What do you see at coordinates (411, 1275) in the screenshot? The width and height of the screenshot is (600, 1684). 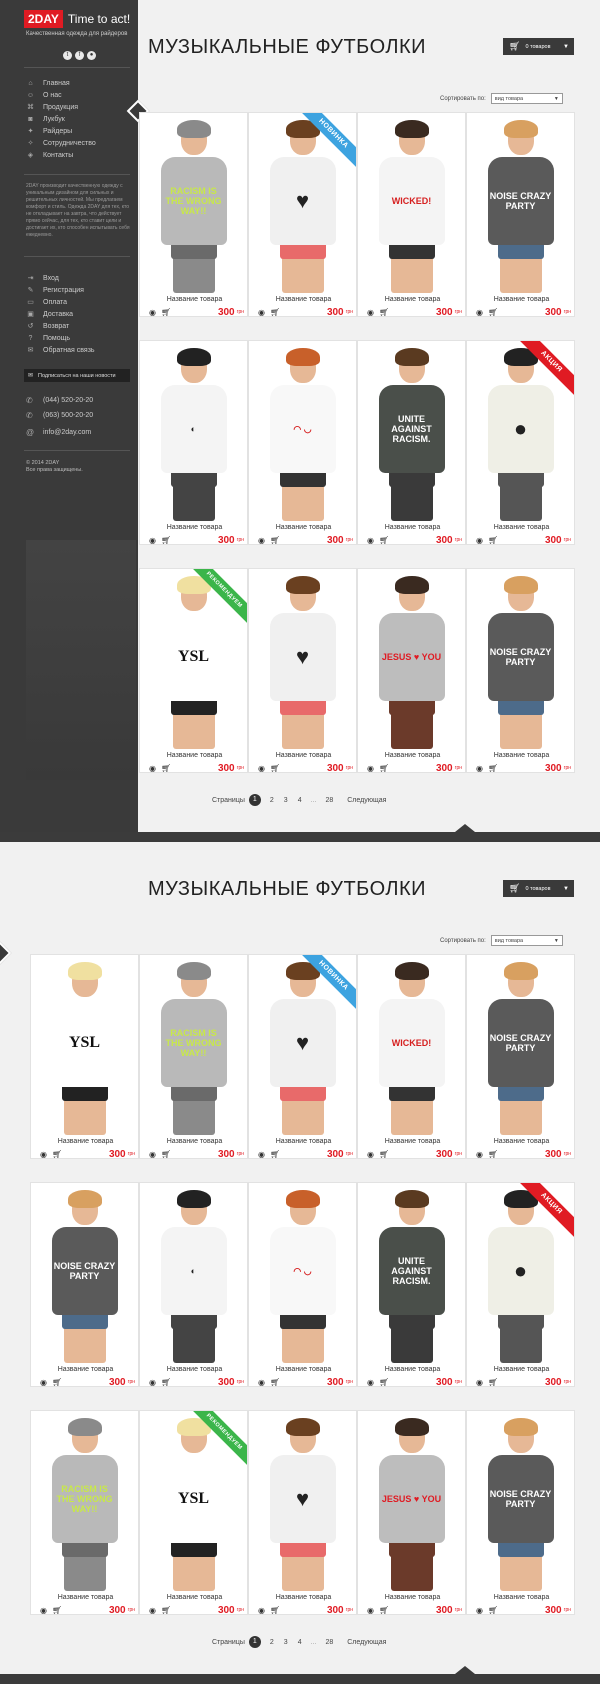 I see `product-image: UNITE AGAINST RACISM.` at bounding box center [411, 1275].